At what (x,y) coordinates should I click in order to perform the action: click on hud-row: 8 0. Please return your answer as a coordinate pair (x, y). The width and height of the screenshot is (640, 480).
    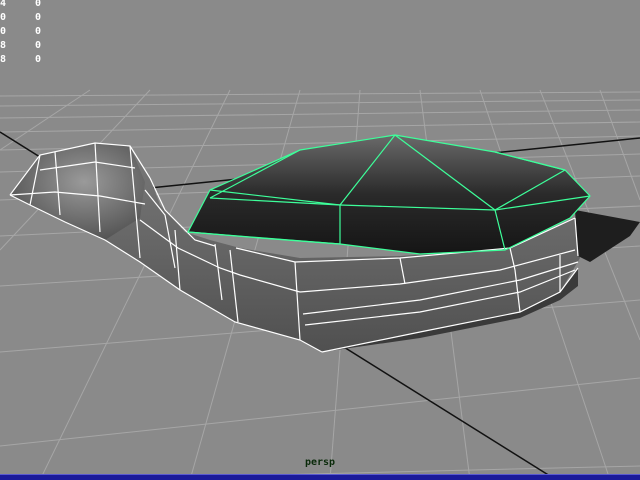
    Looking at the image, I should click on (30, 60).